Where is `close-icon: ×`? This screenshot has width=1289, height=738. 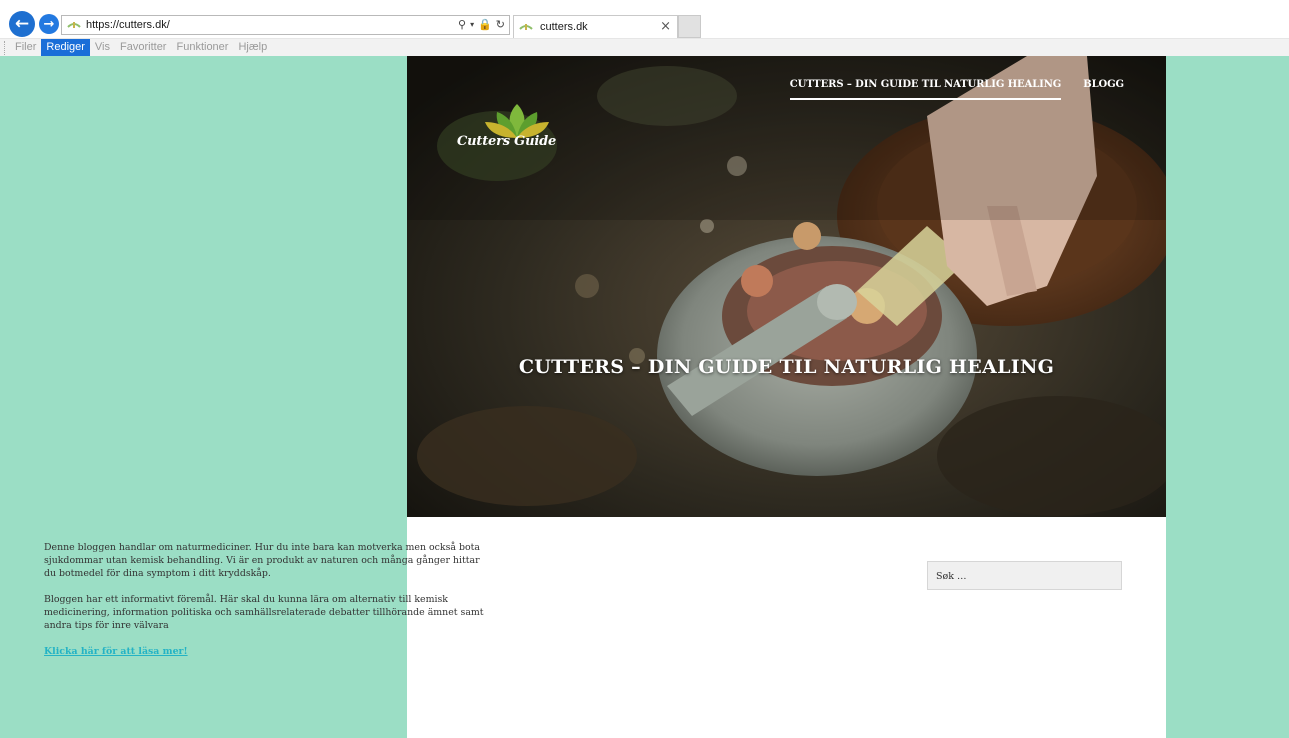 close-icon: × is located at coordinates (665, 26).